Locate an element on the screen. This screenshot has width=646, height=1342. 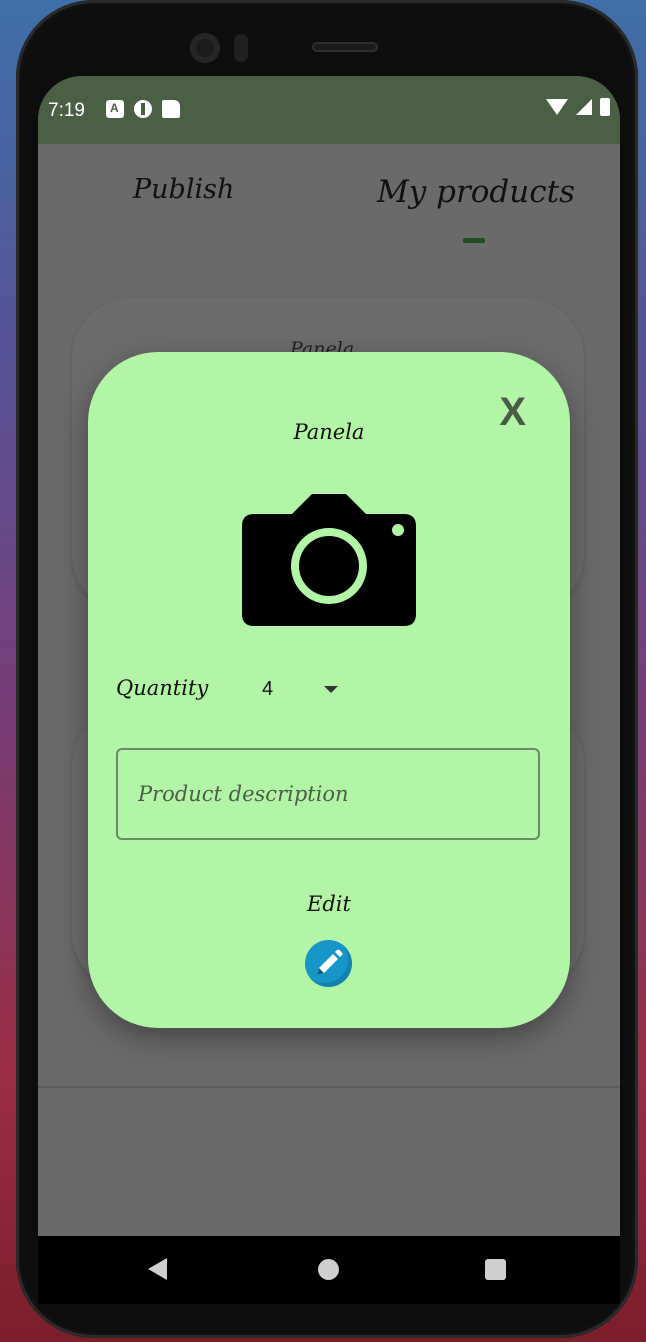
tab-indicator is located at coordinates (474, 240).